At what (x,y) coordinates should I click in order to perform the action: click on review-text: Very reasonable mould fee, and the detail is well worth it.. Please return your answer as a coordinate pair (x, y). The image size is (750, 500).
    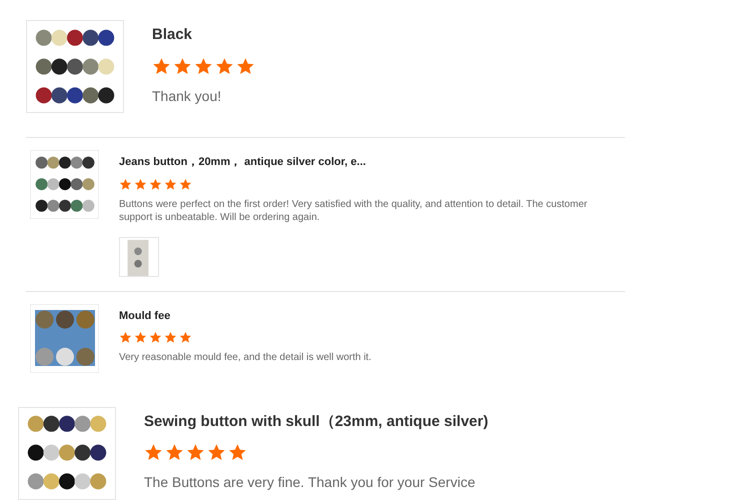
    Looking at the image, I should click on (245, 357).